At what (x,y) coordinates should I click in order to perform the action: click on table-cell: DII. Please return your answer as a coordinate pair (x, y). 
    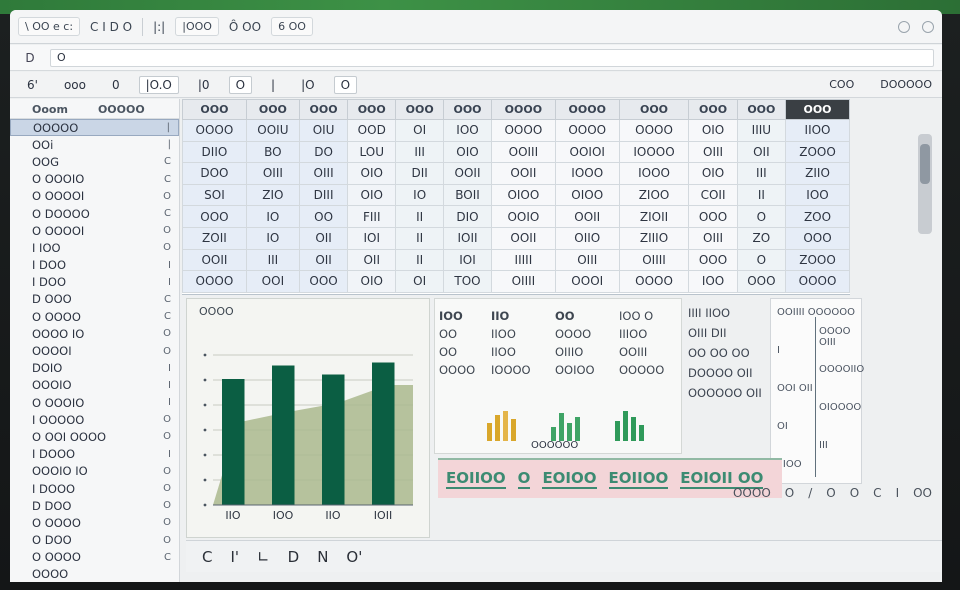
    Looking at the image, I should click on (420, 173).